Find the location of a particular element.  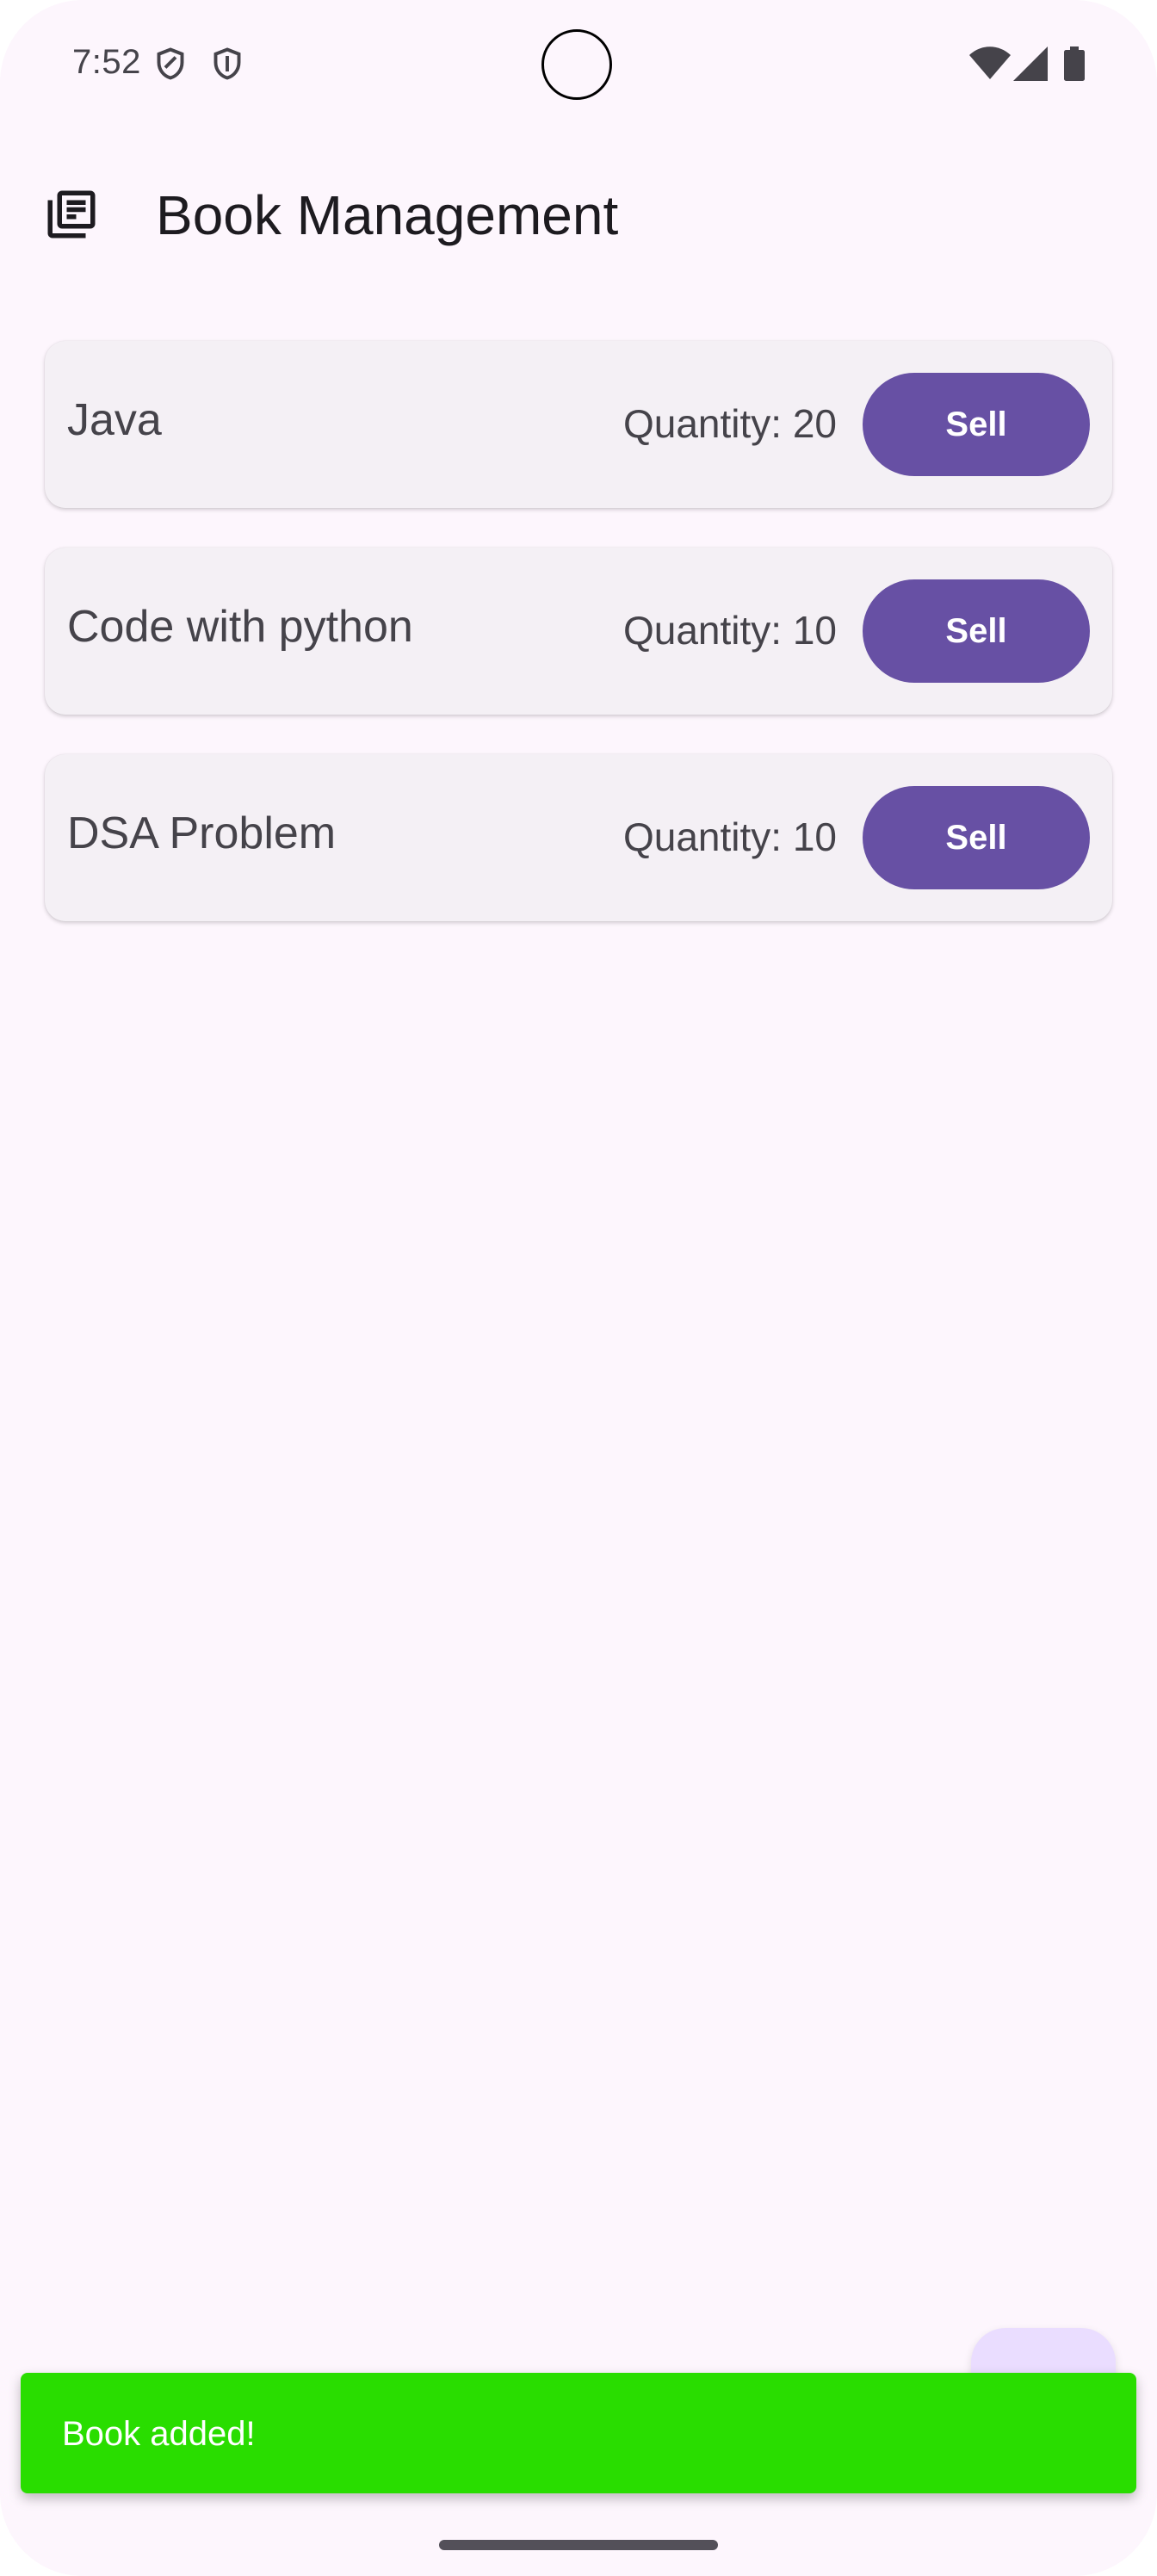

book-title: Java is located at coordinates (114, 420).